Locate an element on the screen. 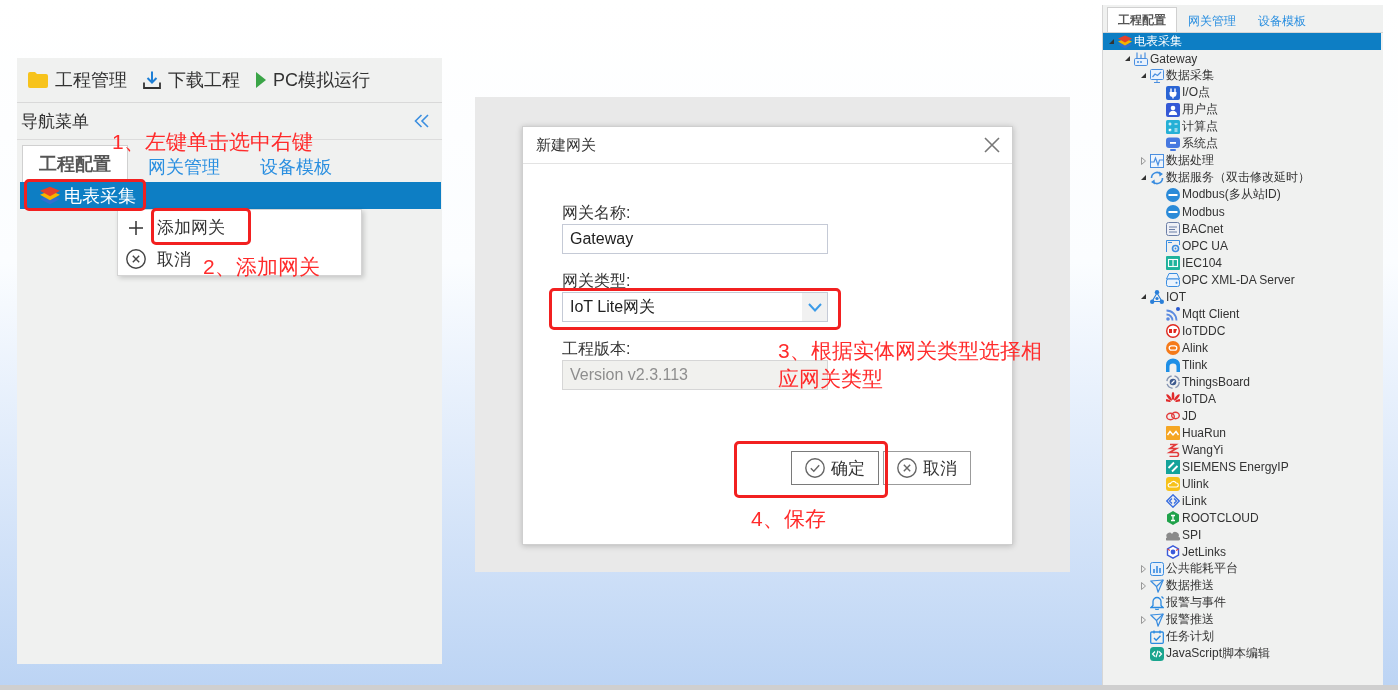 This screenshot has height=690, width=1398. tree-item: Mqtt Client is located at coordinates (1203, 313).